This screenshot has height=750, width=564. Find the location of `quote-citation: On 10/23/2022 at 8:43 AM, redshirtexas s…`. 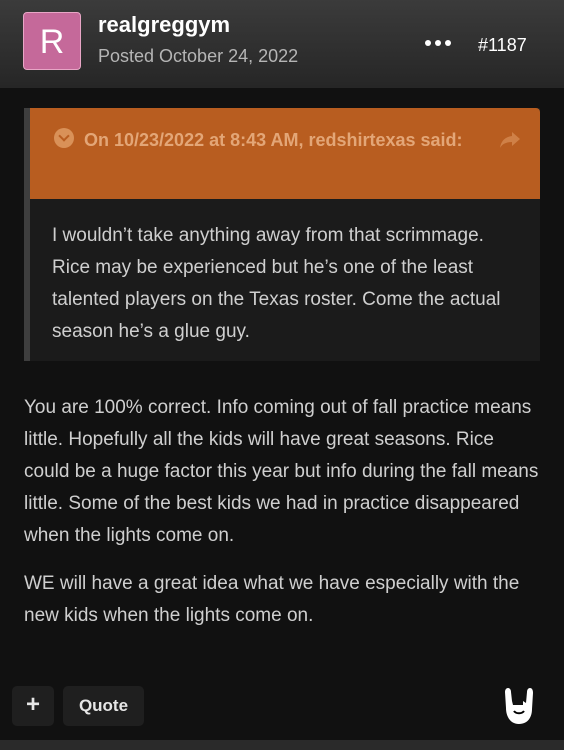

quote-citation: On 10/23/2022 at 8:43 AM, redshirtexas s… is located at coordinates (273, 140).